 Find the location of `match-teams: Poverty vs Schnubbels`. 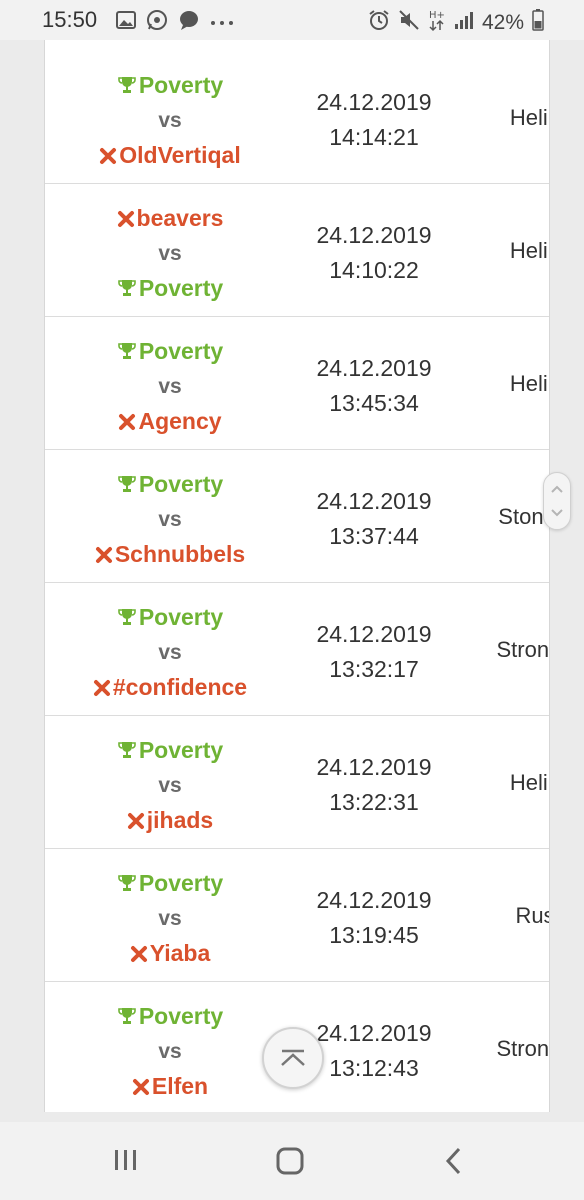

match-teams: Poverty vs Schnubbels is located at coordinates (170, 519).